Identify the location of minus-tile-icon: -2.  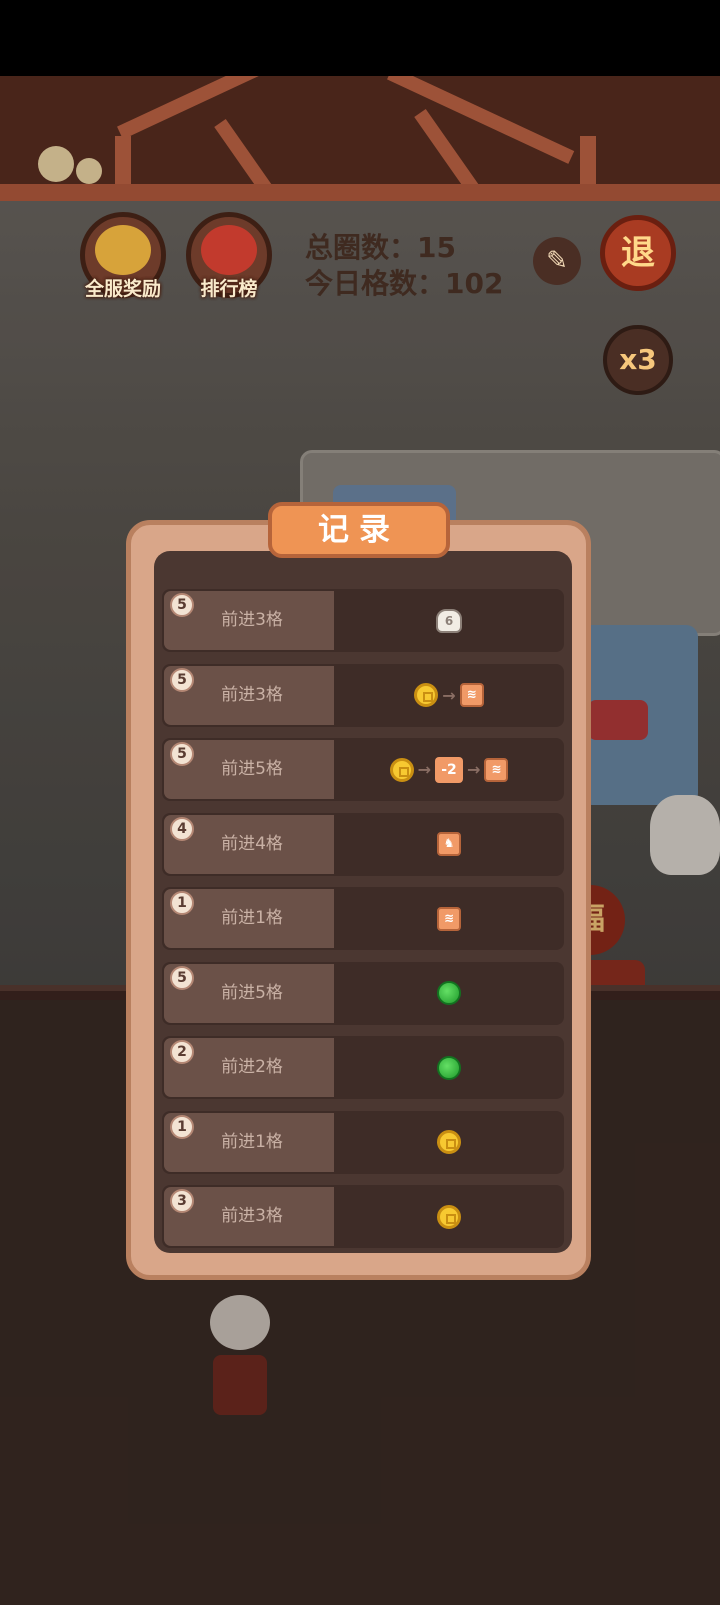
(449, 769).